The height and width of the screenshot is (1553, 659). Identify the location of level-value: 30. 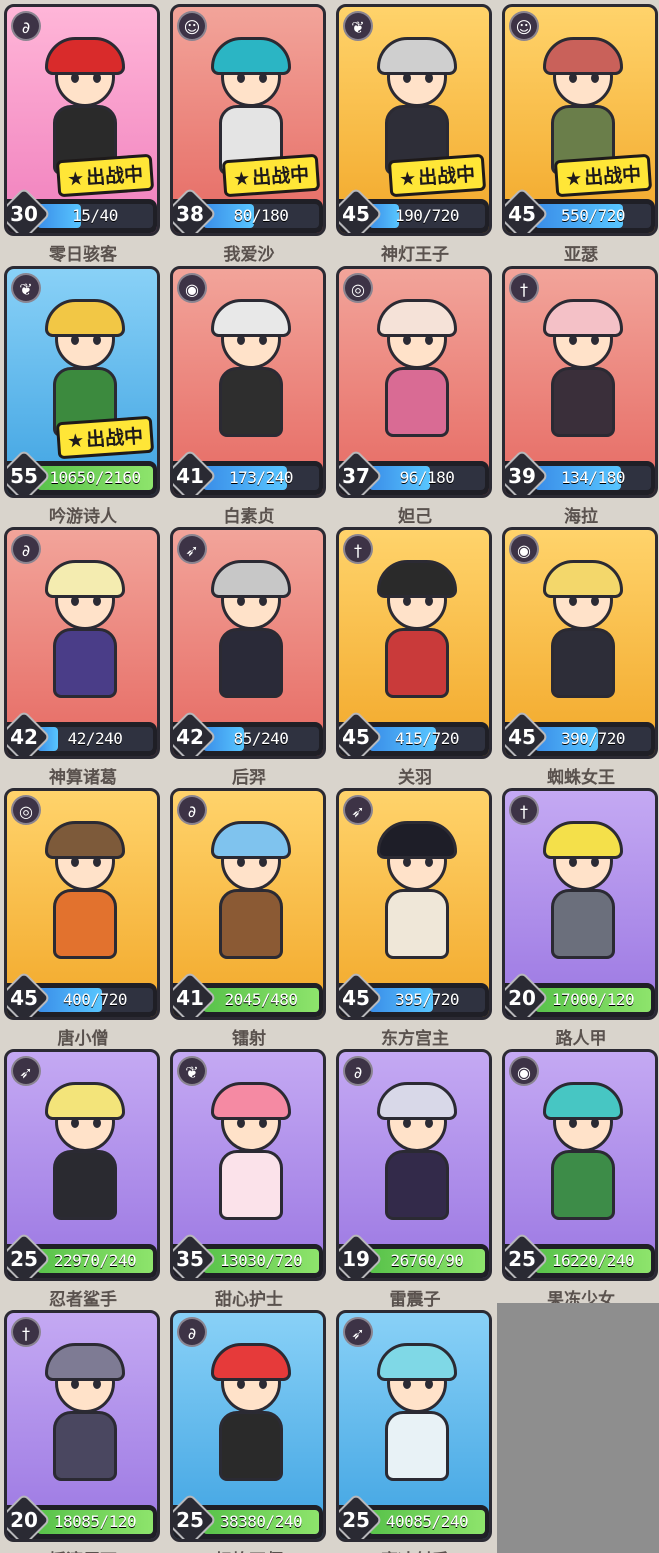
(24, 214).